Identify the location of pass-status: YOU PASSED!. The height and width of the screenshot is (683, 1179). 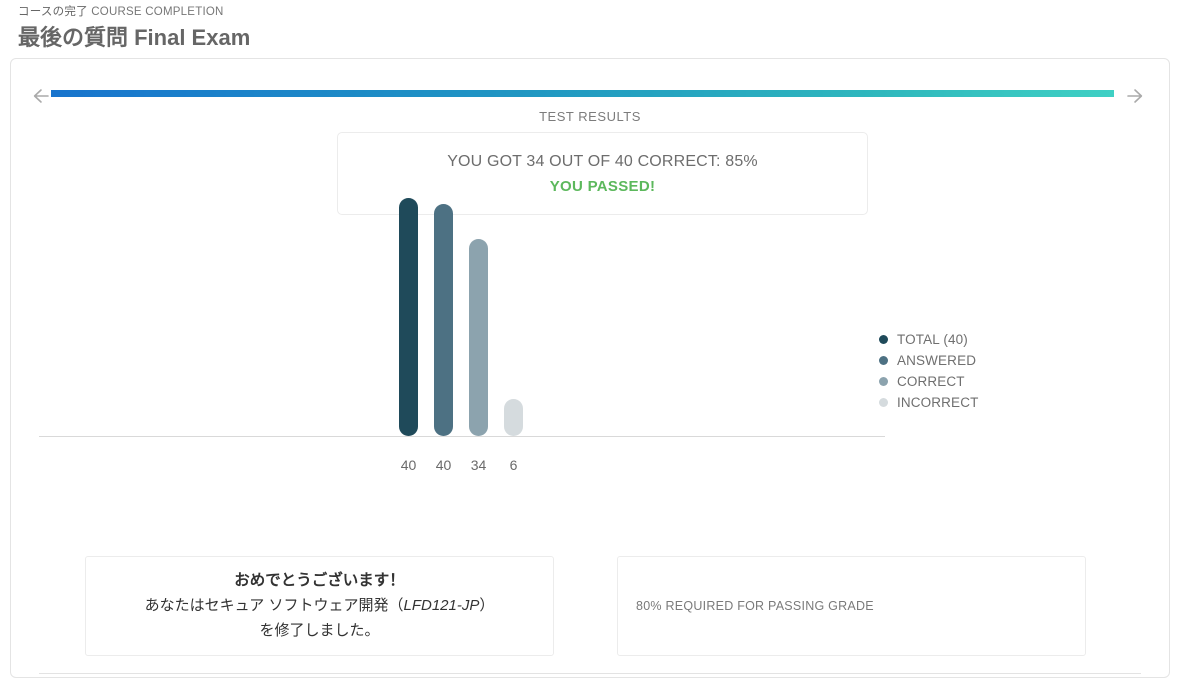
(602, 186).